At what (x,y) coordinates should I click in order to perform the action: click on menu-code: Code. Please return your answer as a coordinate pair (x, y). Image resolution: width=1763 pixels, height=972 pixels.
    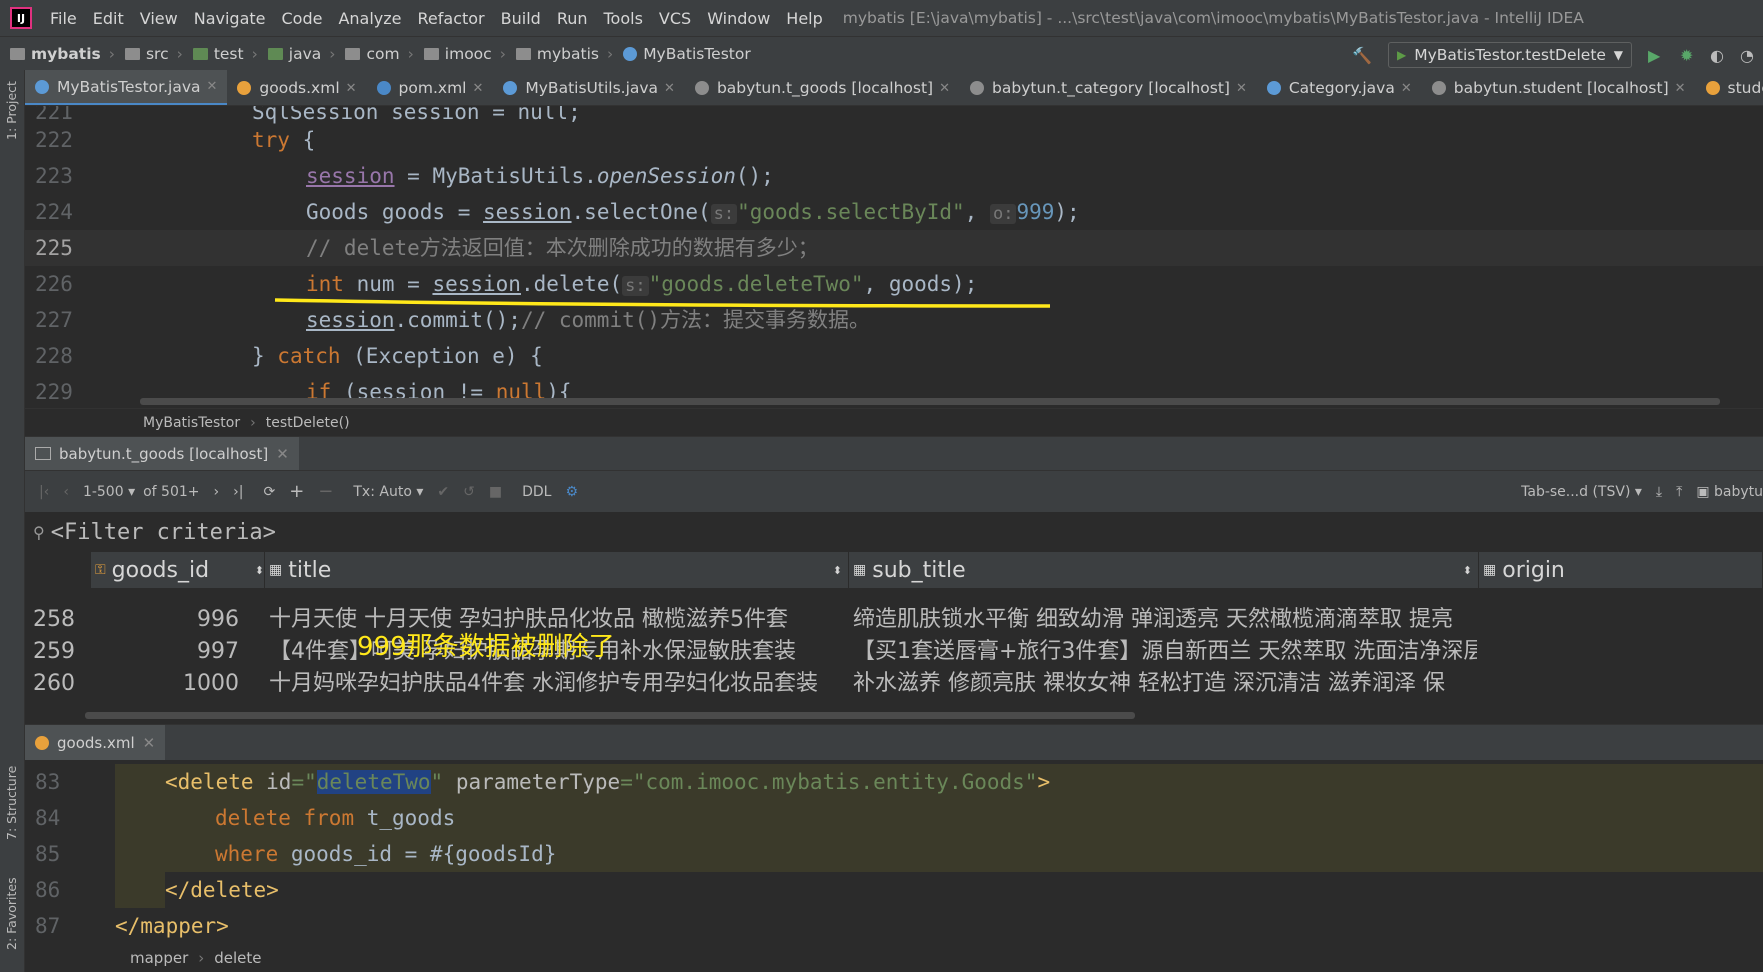
    Looking at the image, I should click on (302, 18).